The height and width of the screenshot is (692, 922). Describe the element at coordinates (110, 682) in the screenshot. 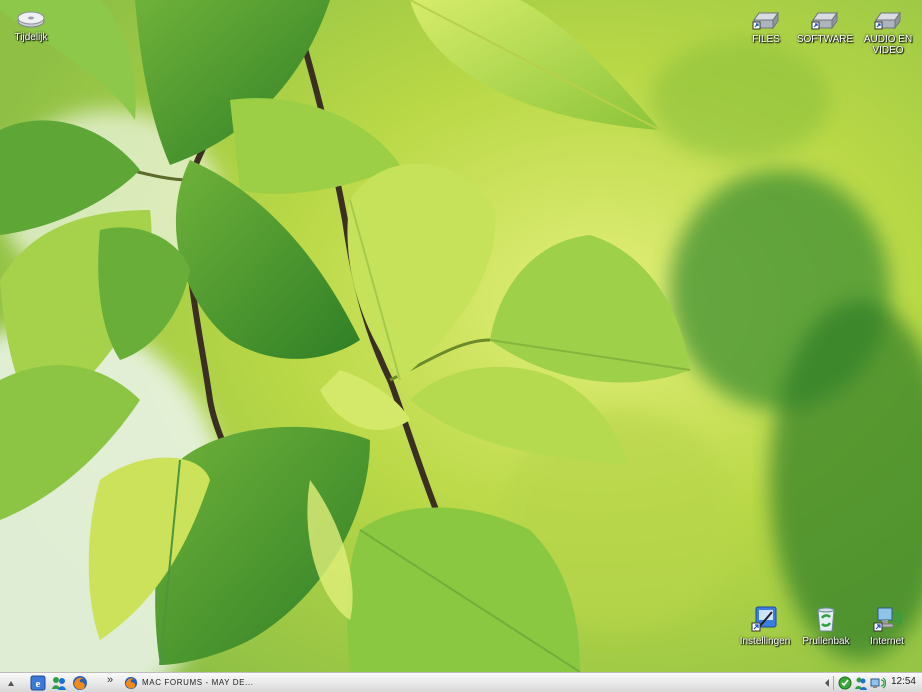

I see `quick-launch-overflow: »` at that location.